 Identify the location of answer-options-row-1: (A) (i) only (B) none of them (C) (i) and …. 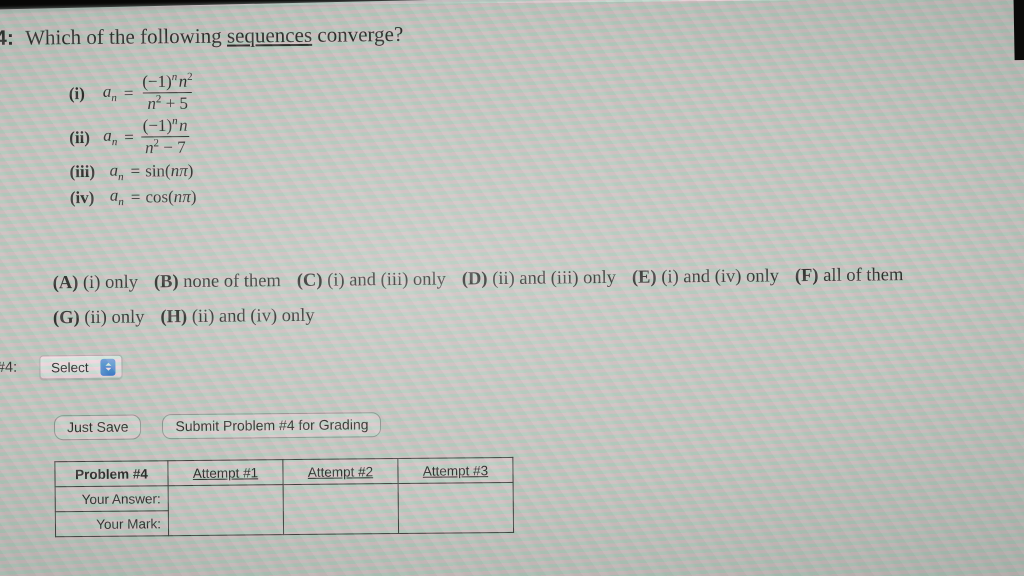
(533, 279).